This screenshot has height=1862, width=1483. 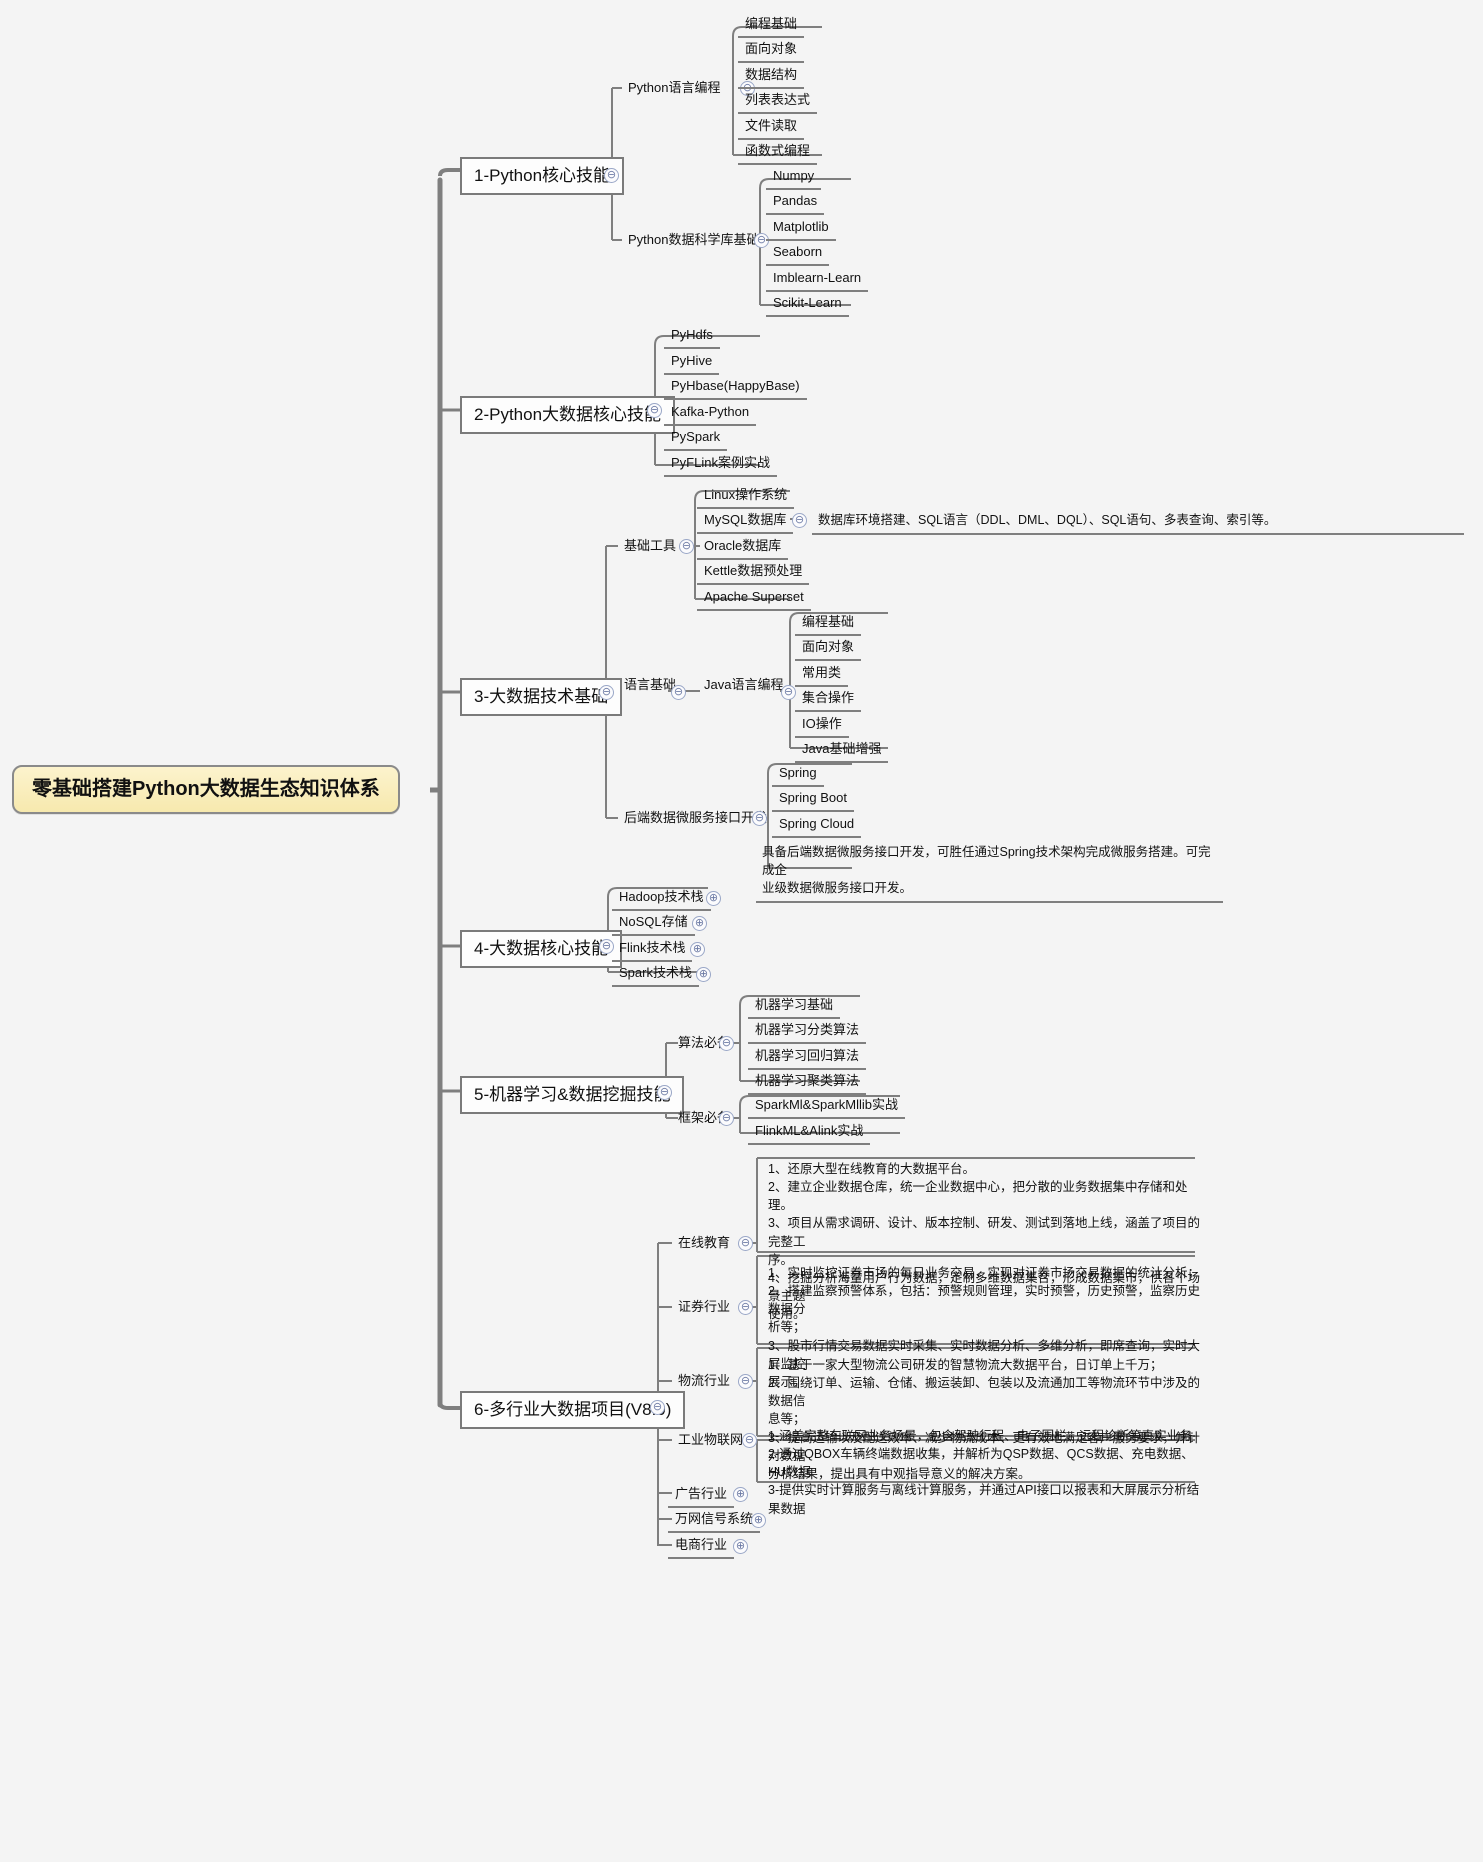 What do you see at coordinates (701, 1547) in the screenshot?
I see `industry-node-ecommerce: 电商行业` at bounding box center [701, 1547].